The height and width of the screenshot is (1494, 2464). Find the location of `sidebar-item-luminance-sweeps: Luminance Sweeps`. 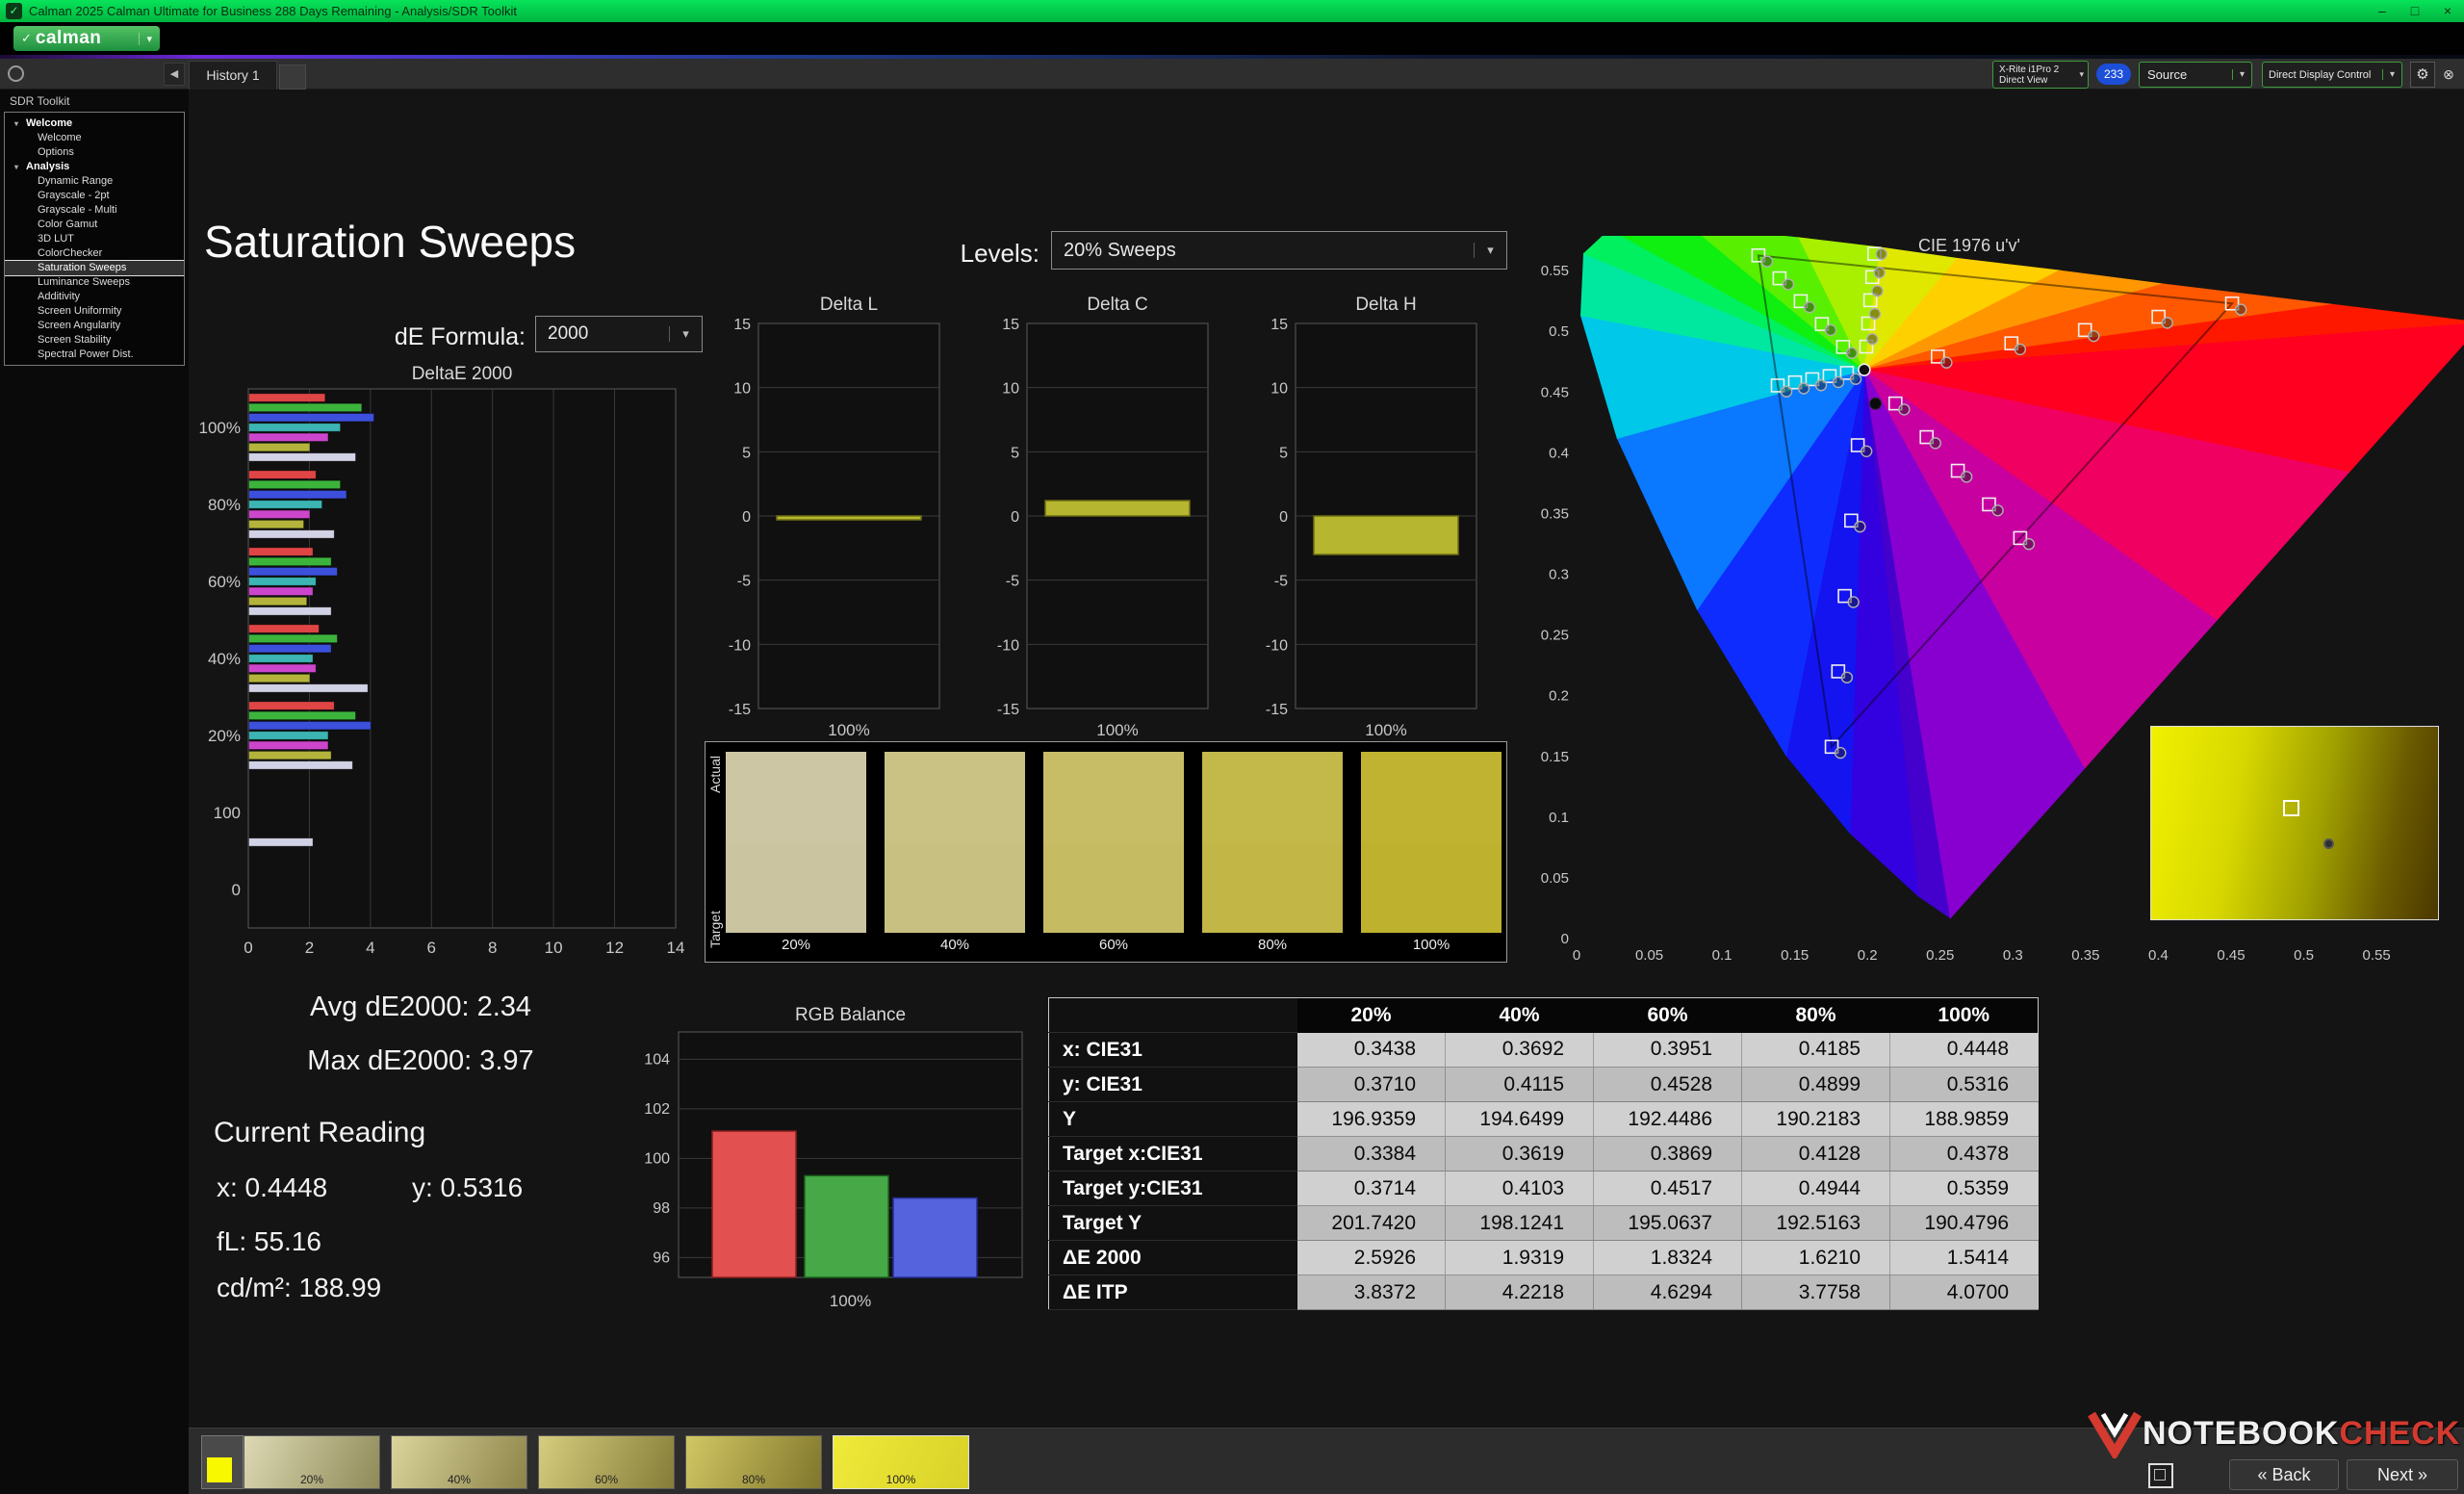

sidebar-item-luminance-sweeps: Luminance Sweeps is located at coordinates (94, 282).